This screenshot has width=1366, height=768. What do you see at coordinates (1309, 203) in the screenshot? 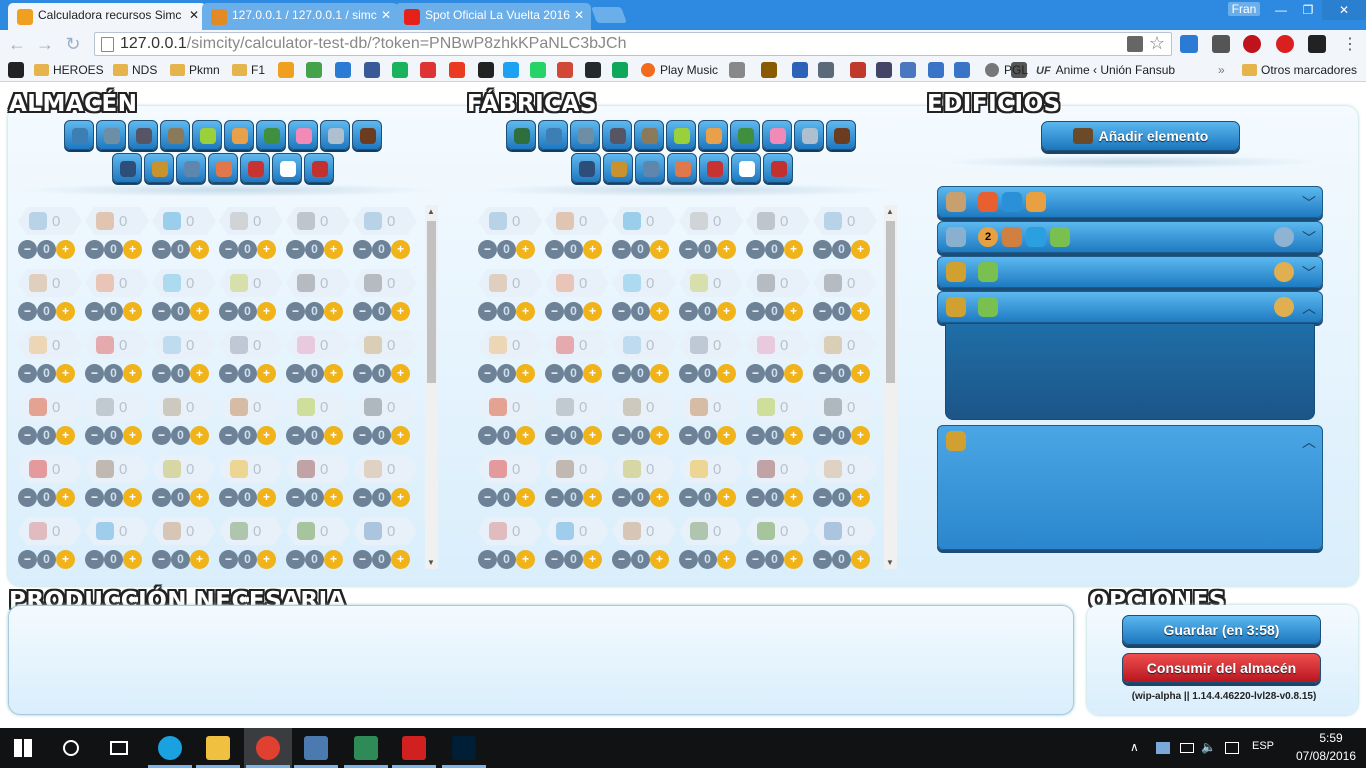
I see `chevron-down-icon: ﹀` at bounding box center [1309, 203].